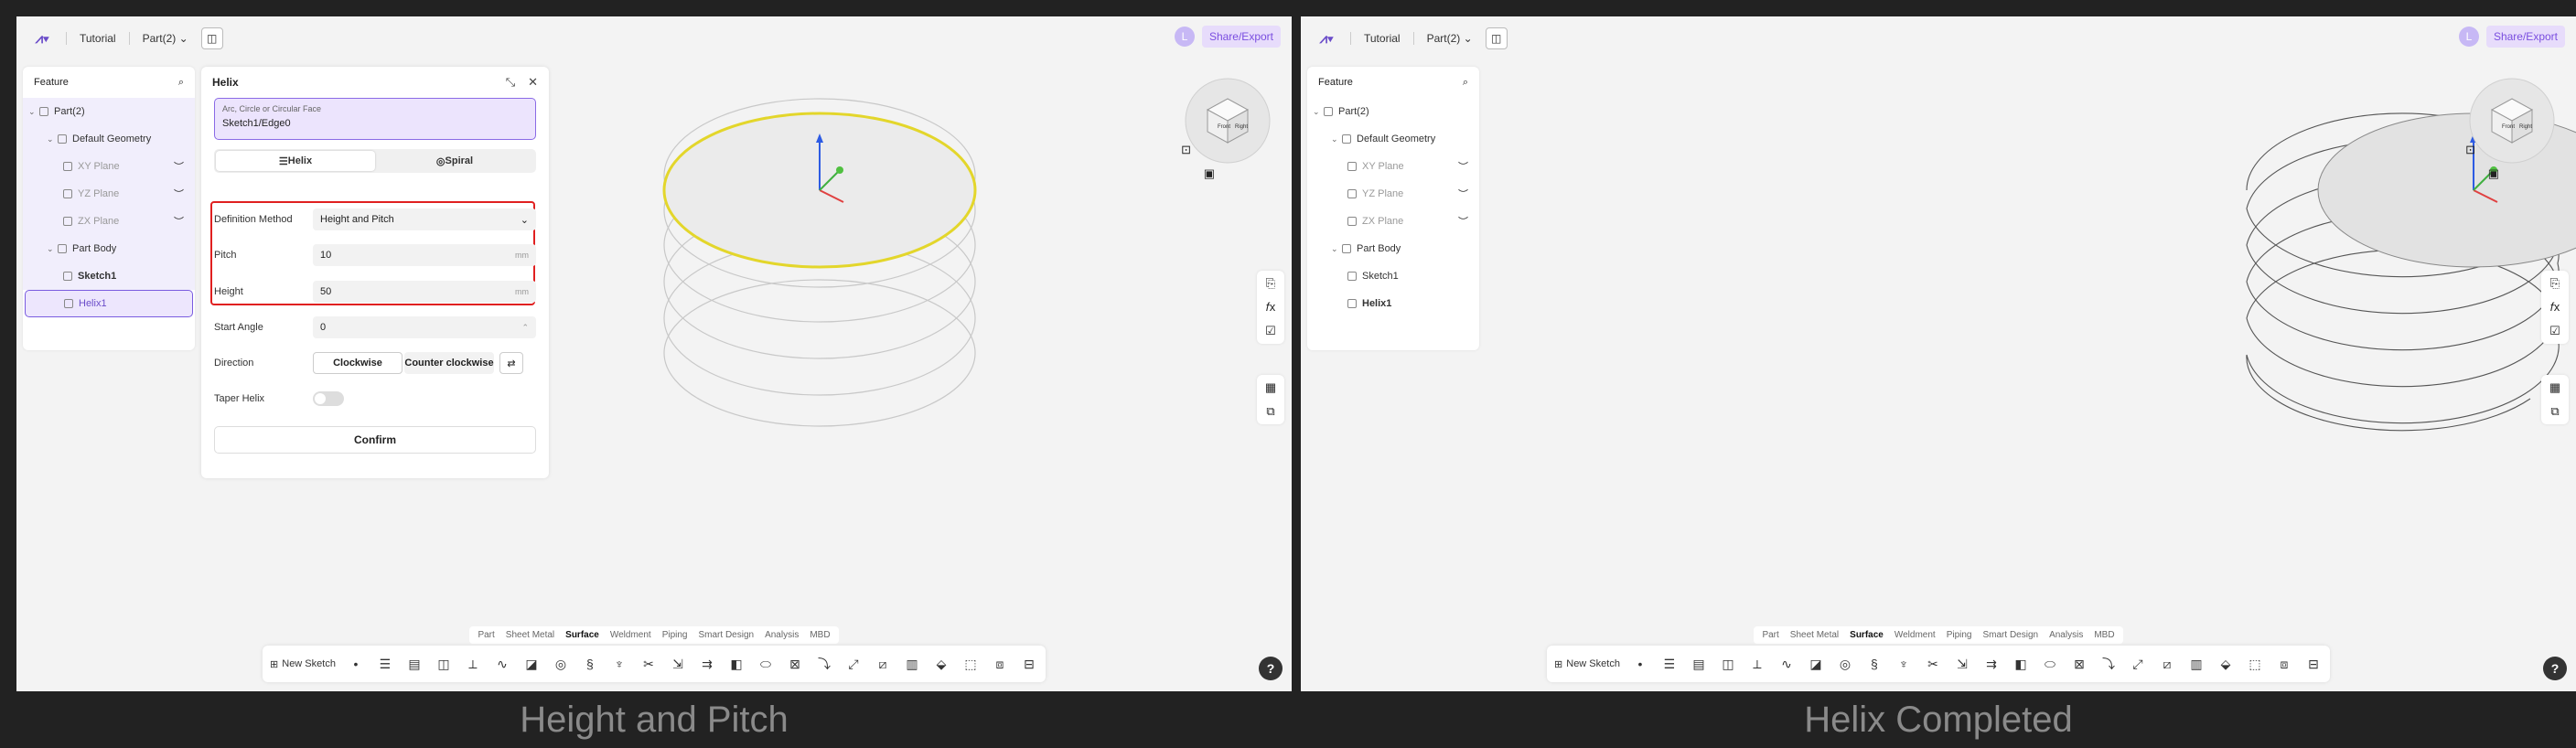 The image size is (2576, 748). Describe the element at coordinates (707, 664) in the screenshot. I see `offset-icon: ⇉` at that location.